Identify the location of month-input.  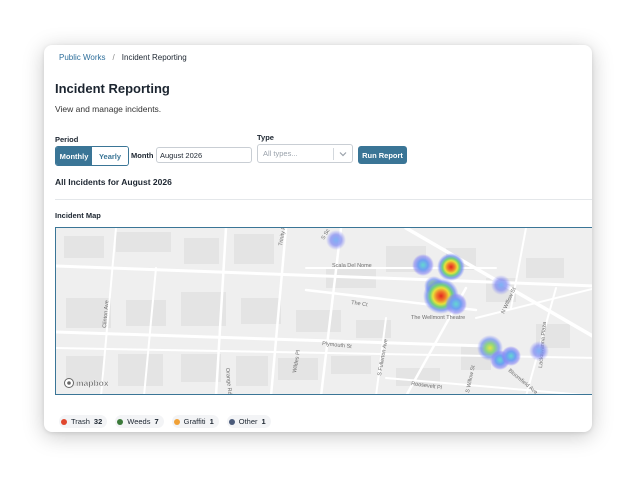
(204, 155).